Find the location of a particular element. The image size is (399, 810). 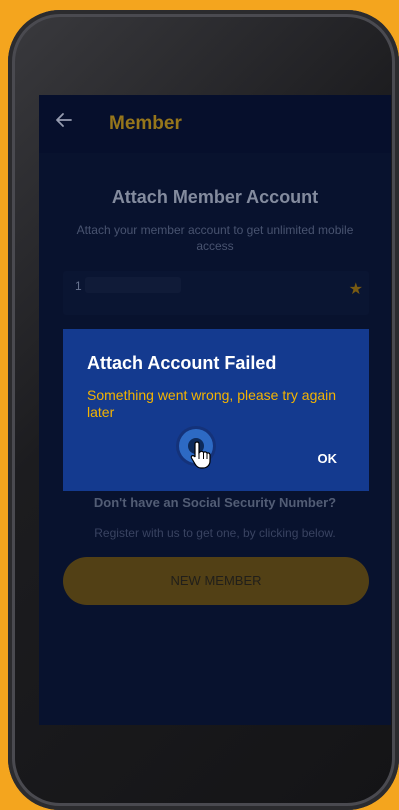

hand-pointer-icon is located at coordinates (201, 455).